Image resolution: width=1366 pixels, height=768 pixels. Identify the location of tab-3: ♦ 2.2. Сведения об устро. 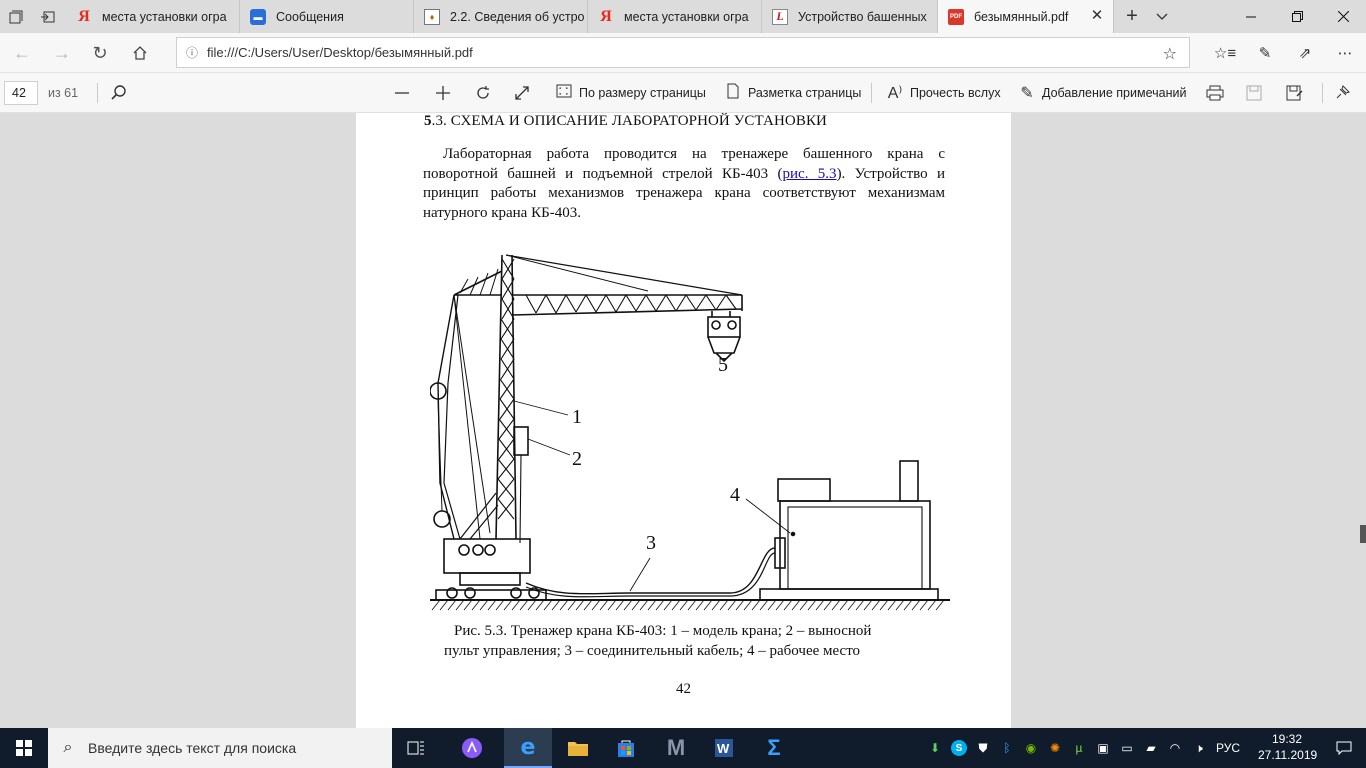
(501, 16).